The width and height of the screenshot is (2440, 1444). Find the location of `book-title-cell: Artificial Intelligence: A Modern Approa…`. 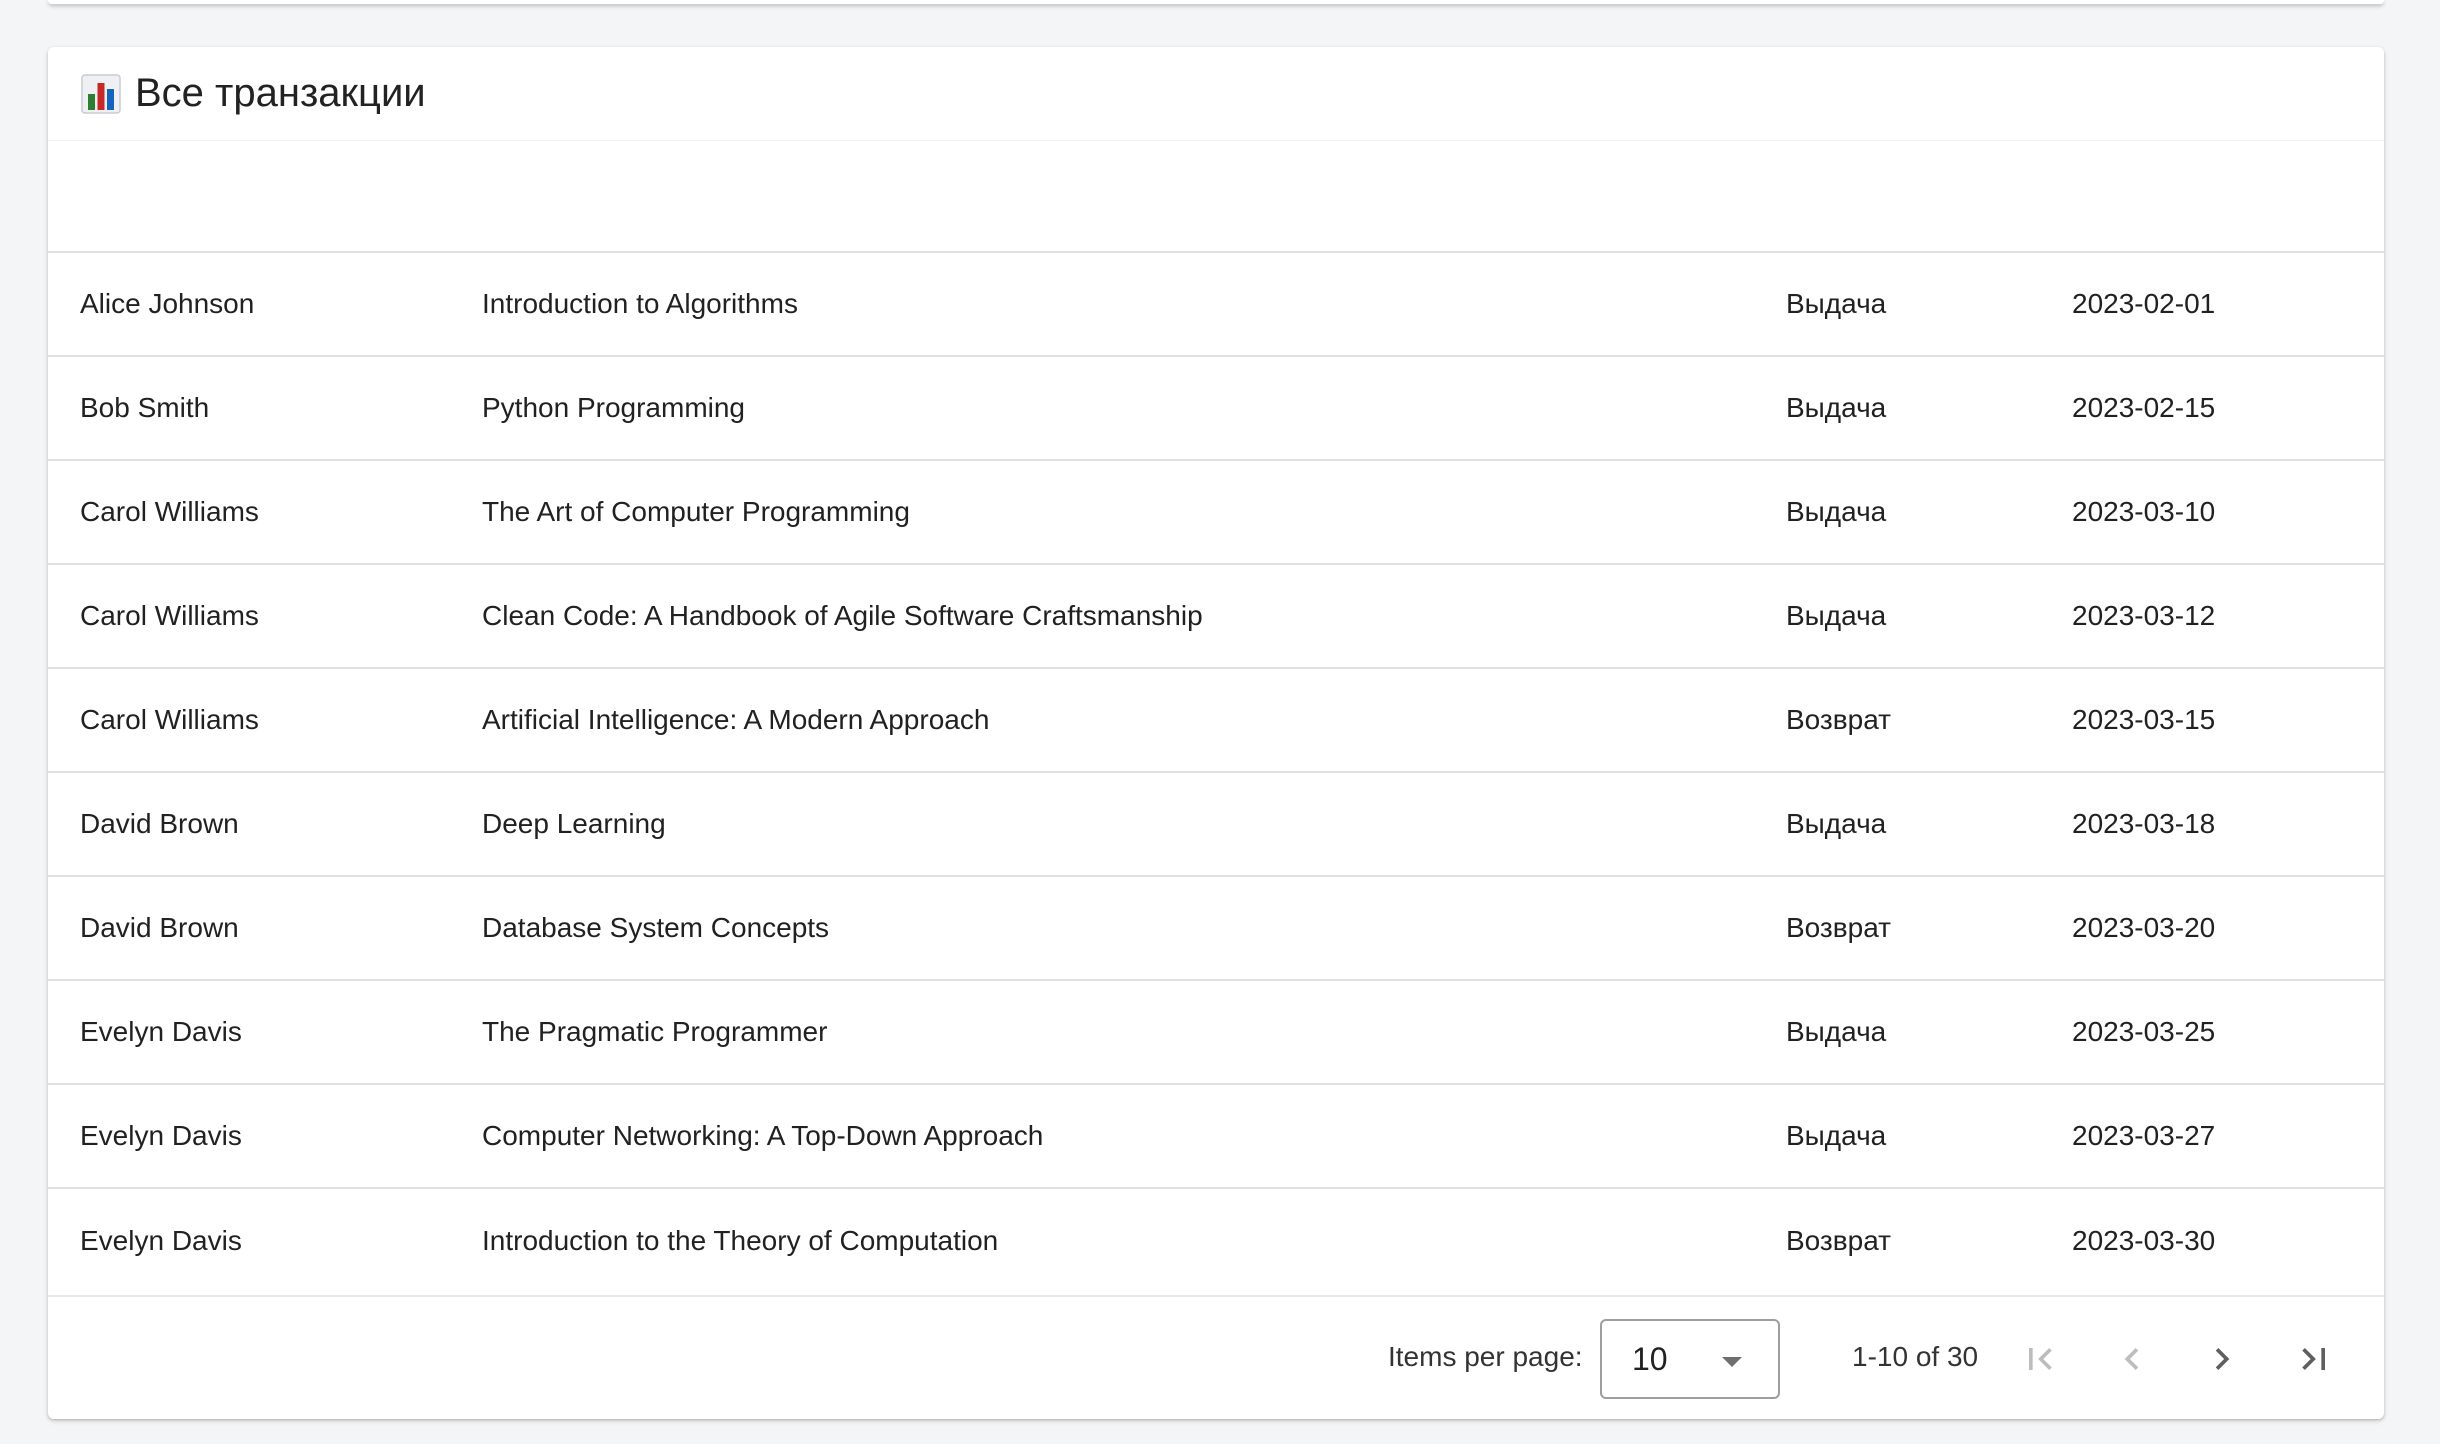

book-title-cell: Artificial Intelligence: A Modern Approa… is located at coordinates (736, 719).